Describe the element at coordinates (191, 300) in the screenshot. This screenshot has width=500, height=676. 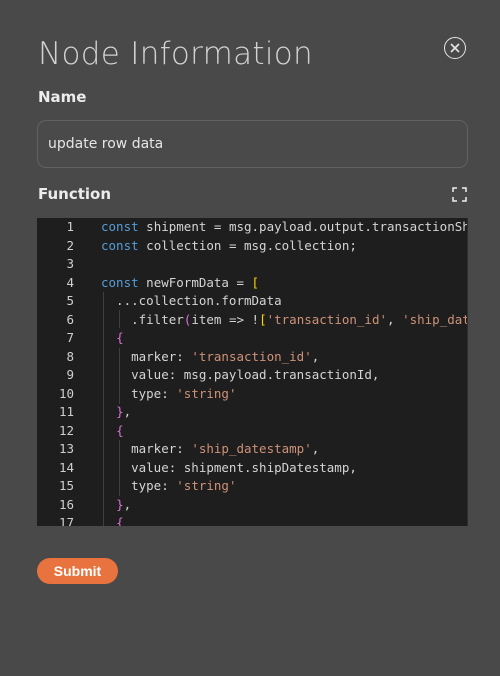
I see `code-text: ...collection.formData` at that location.